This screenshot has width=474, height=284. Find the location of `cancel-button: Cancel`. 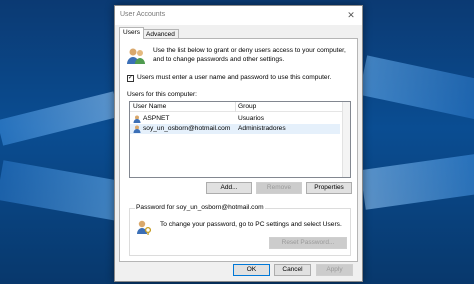

cancel-button: Cancel is located at coordinates (292, 270).